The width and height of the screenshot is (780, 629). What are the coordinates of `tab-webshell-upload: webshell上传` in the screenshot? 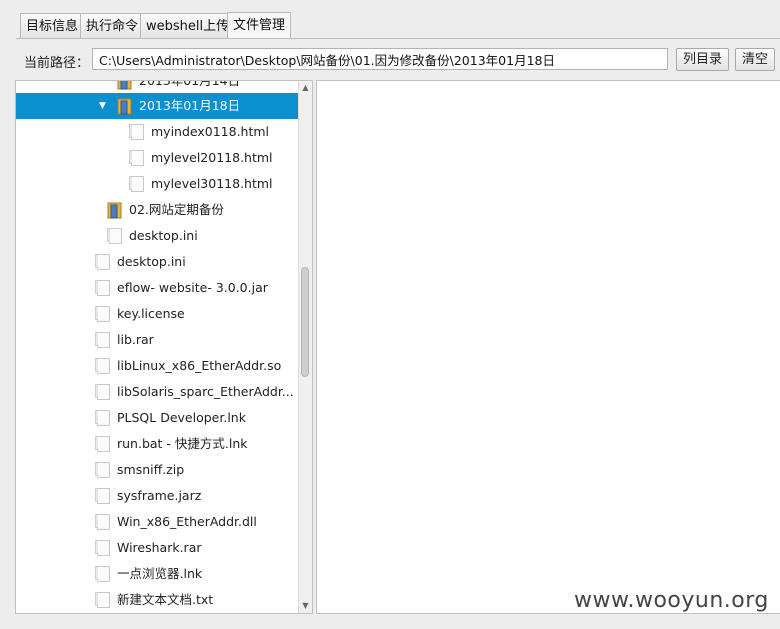 It's located at (188, 25).